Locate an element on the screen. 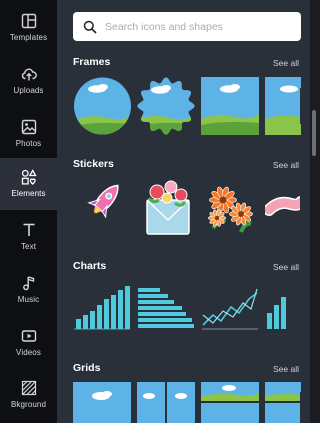  charts-row is located at coordinates (191, 309).